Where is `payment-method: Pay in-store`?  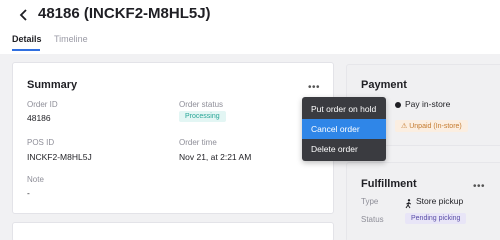
payment-method: Pay in-store is located at coordinates (428, 104).